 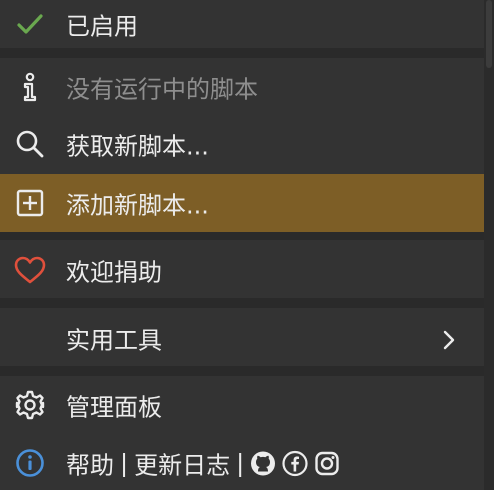 I want to click on check-icon, so click(x=30, y=24).